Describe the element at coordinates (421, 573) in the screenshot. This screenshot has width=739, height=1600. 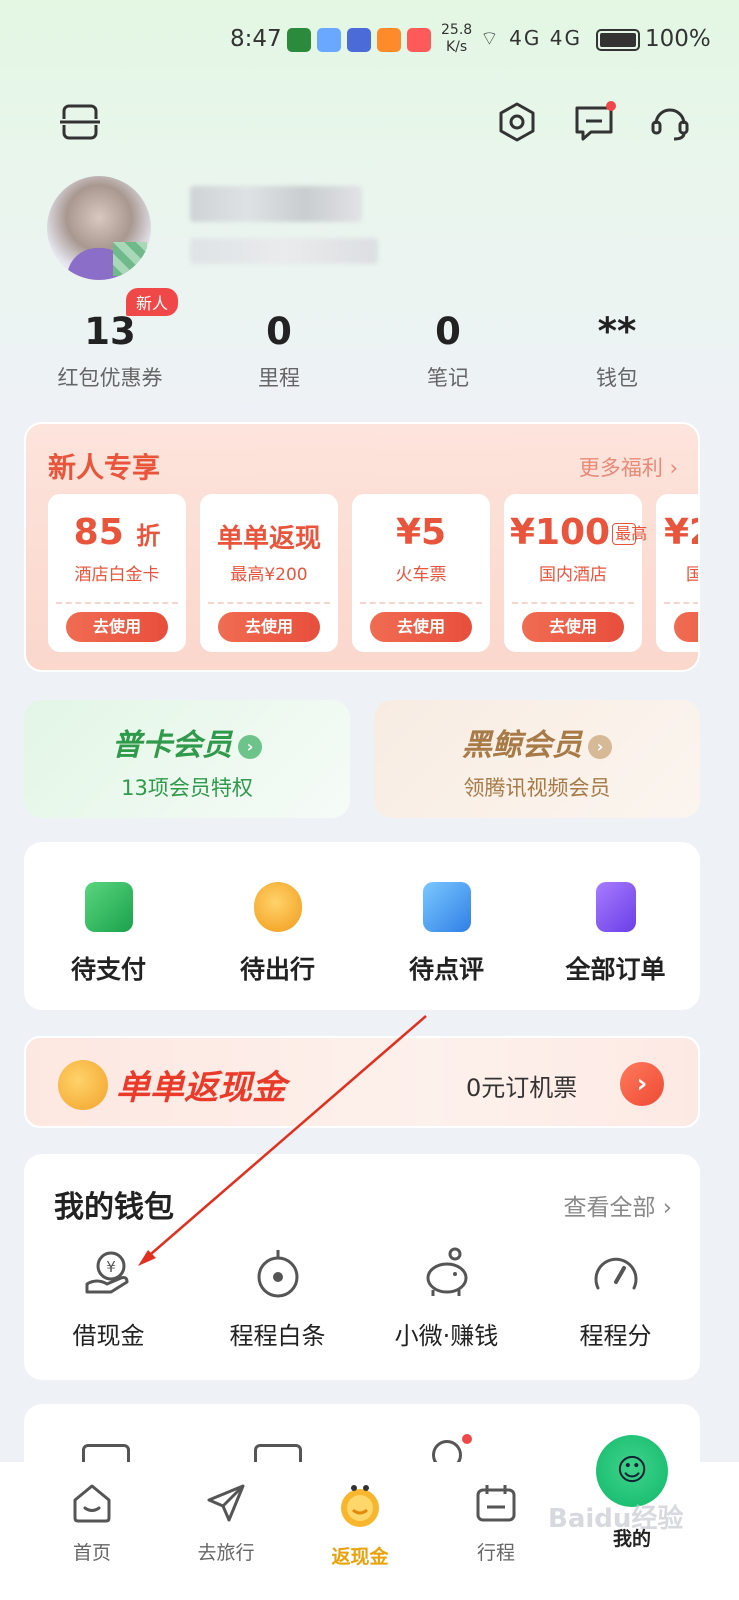
I see `coupon-train: ¥5 火车票 去使用` at that location.